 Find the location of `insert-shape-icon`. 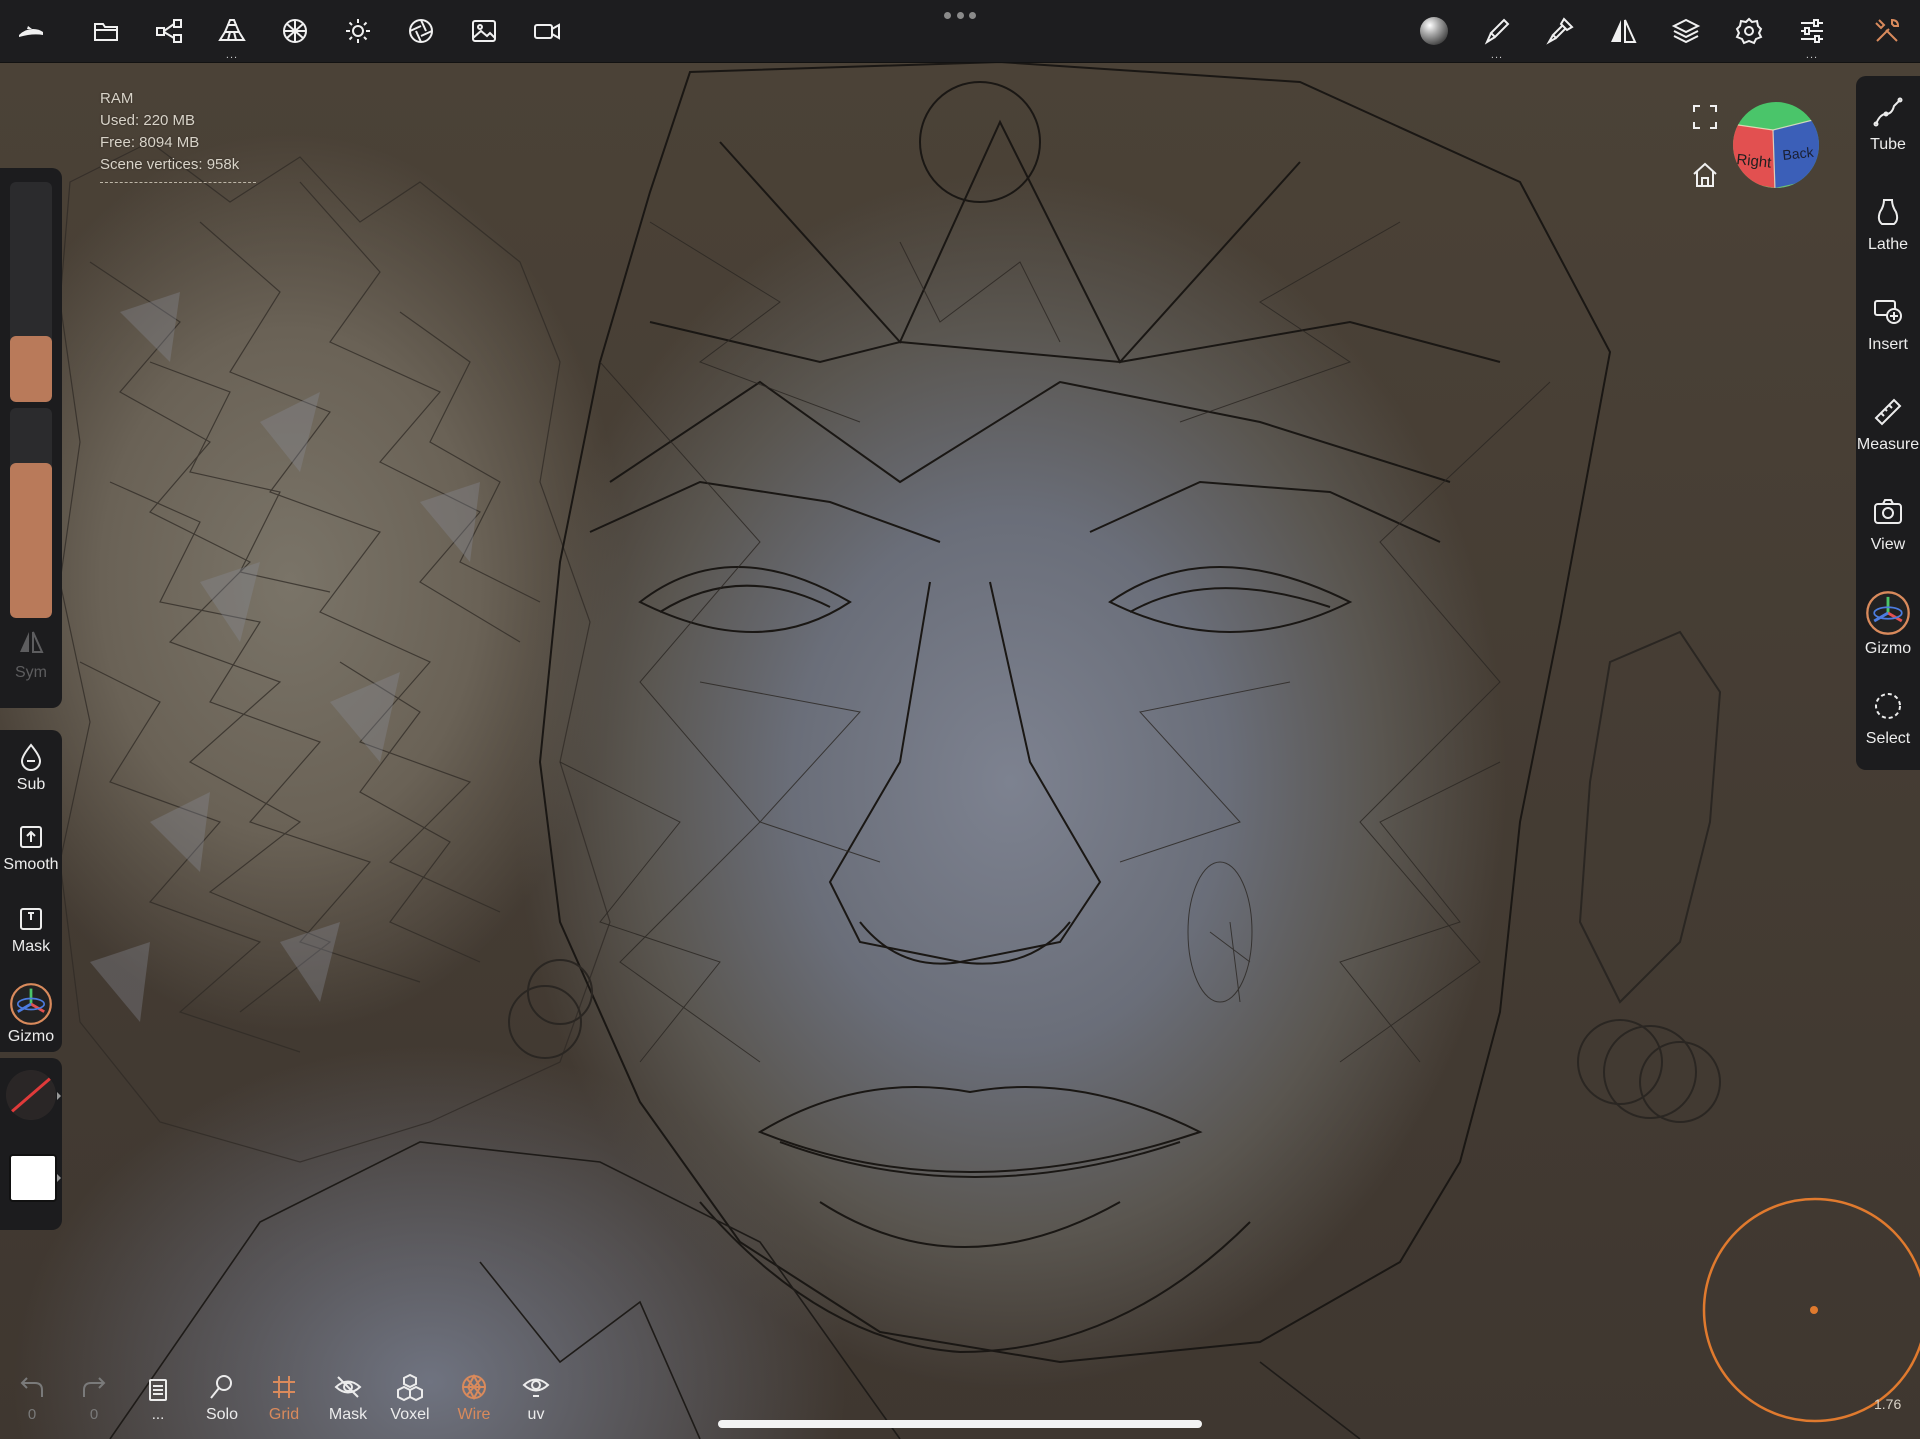

insert-shape-icon is located at coordinates (1888, 312).